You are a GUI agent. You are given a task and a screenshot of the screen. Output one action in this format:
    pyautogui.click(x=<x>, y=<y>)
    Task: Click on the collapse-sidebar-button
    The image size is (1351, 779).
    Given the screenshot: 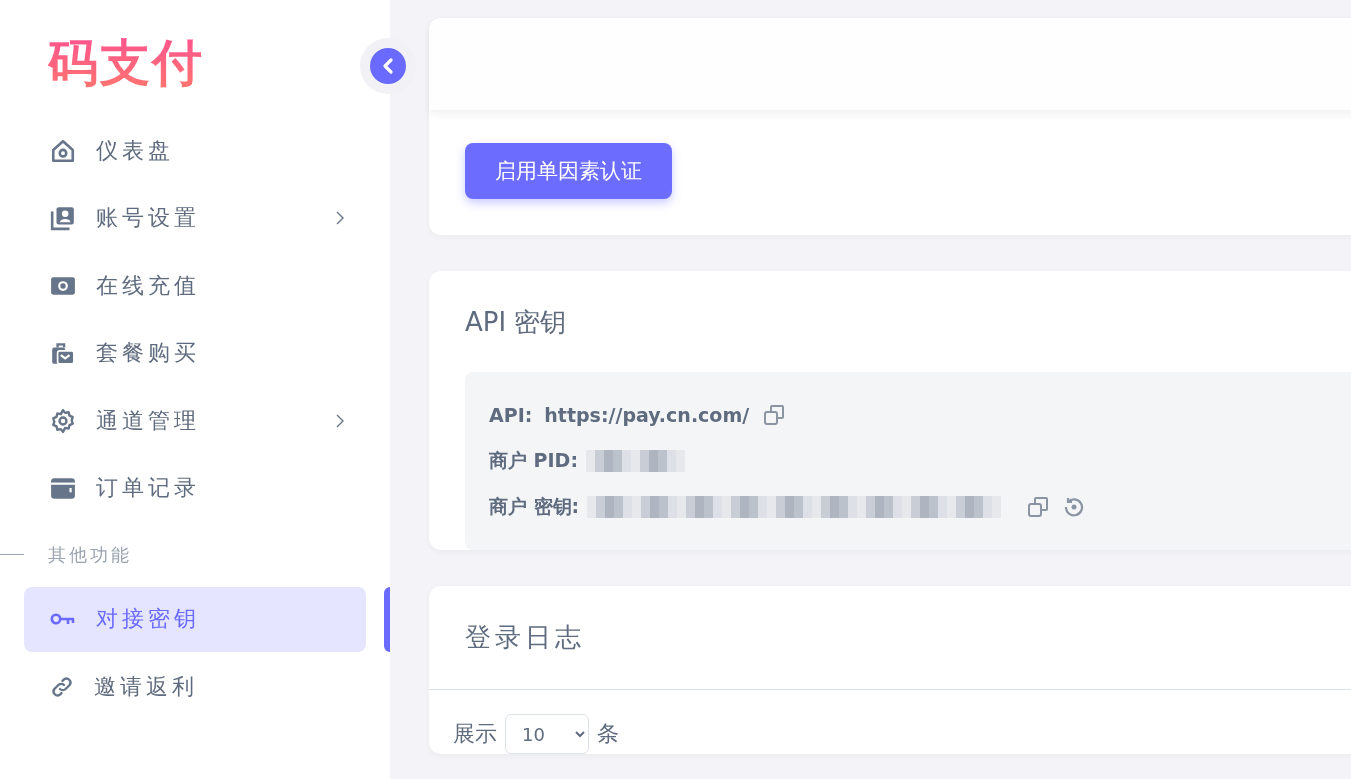 What is the action you would take?
    pyautogui.click(x=388, y=66)
    